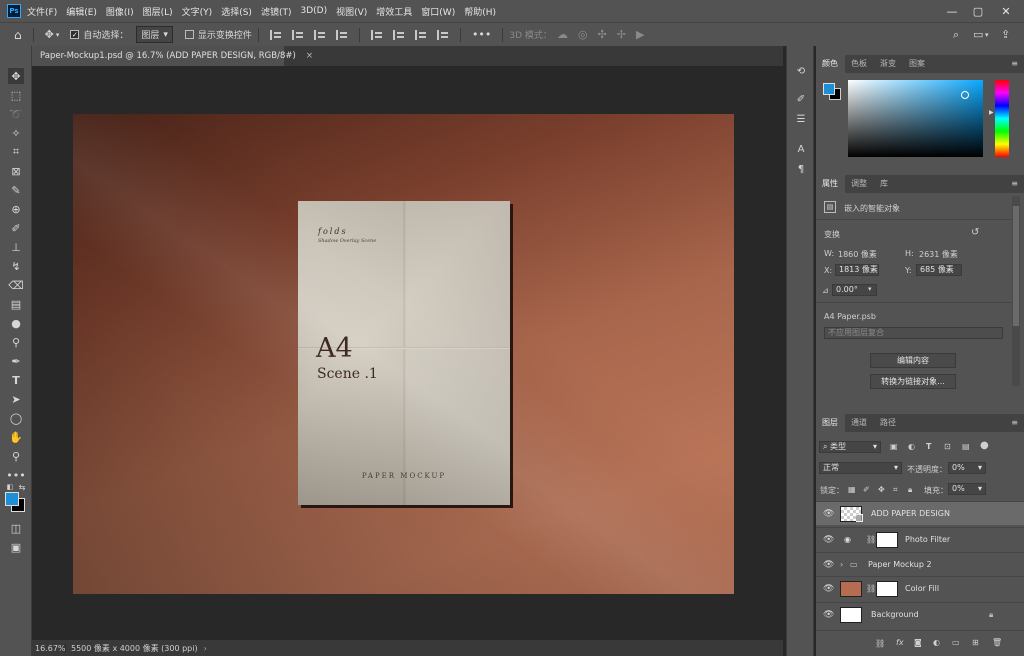 This screenshot has width=1024, height=656. What do you see at coordinates (16, 247) in the screenshot?
I see `clone-stamp-tool-icon: ⊥` at bounding box center [16, 247].